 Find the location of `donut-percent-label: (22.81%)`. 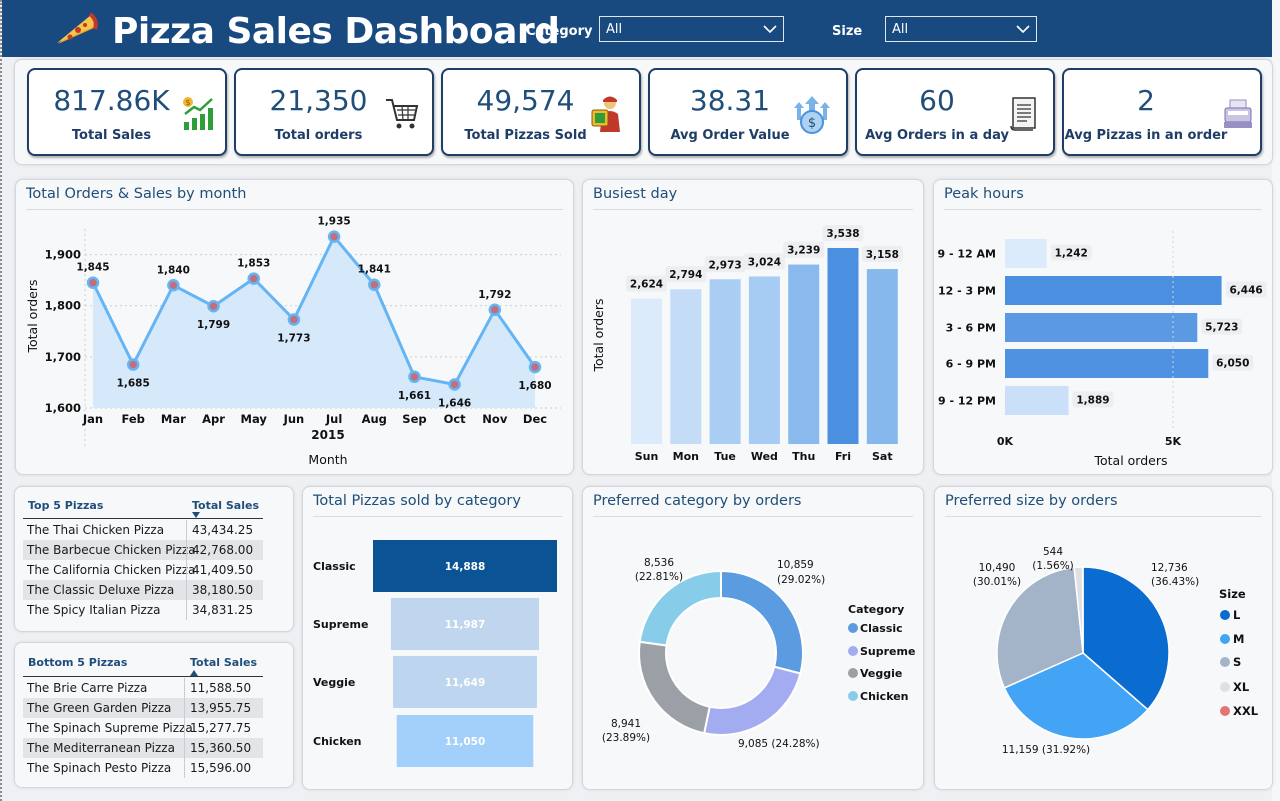

donut-percent-label: (22.81%) is located at coordinates (659, 577).